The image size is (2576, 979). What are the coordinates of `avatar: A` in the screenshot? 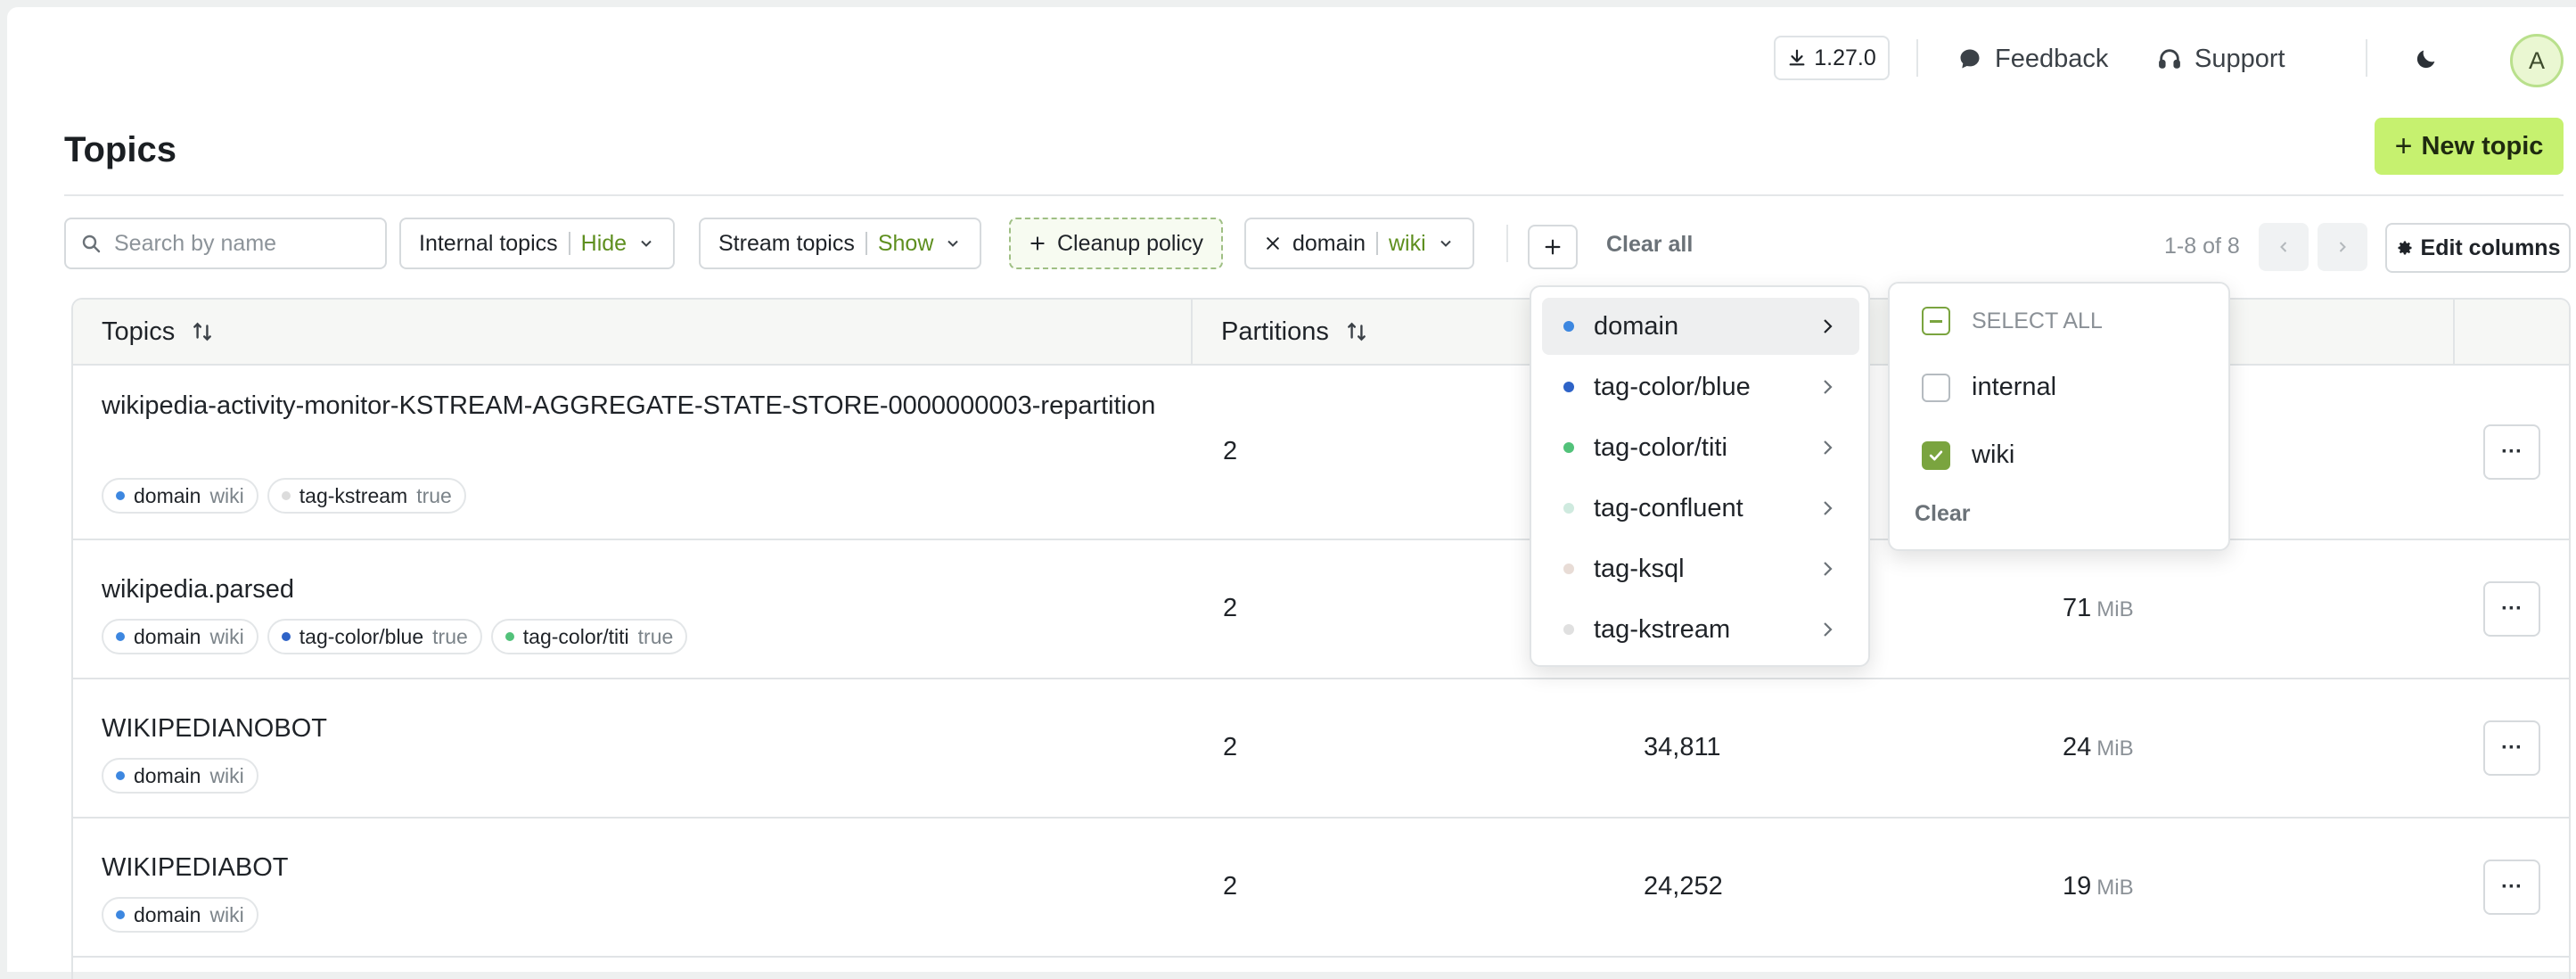 It's located at (2537, 60).